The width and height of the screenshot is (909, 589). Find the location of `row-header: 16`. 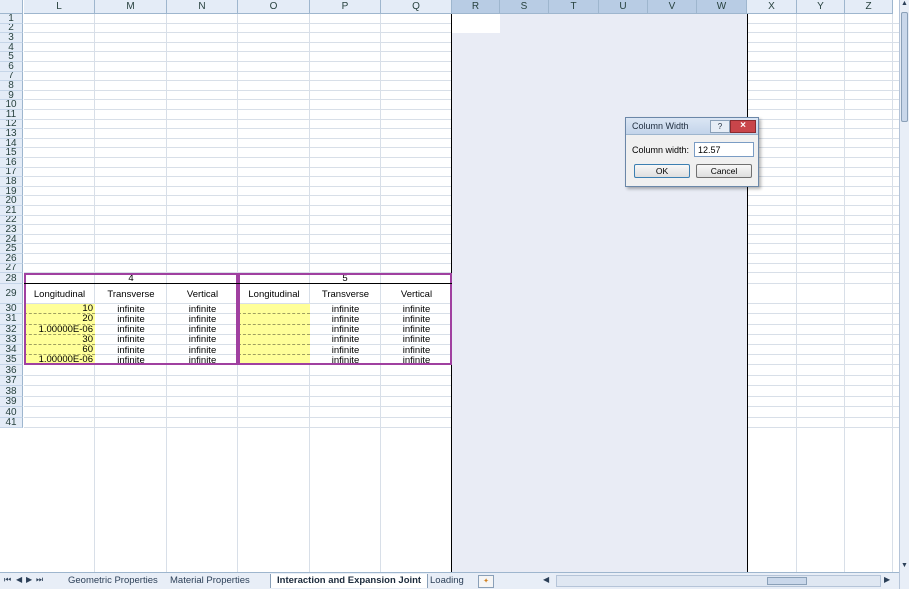

row-header: 16 is located at coordinates (11, 163).